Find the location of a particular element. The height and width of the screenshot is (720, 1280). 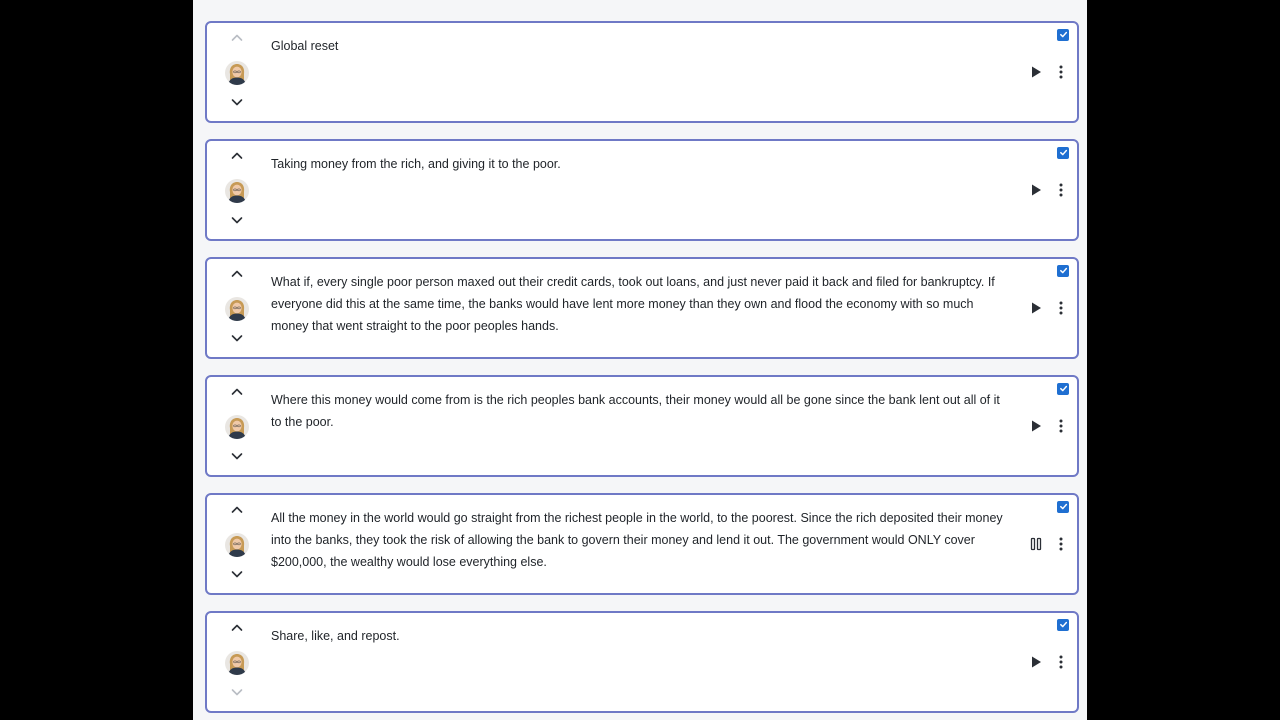

scene-text: Global reset is located at coordinates (641, 46).